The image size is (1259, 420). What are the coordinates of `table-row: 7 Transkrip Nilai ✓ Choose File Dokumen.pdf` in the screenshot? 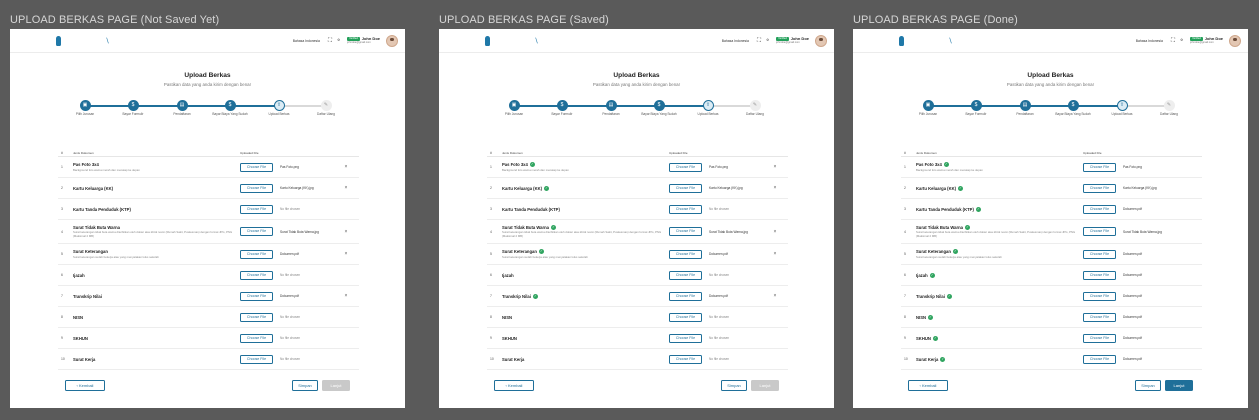 It's located at (1051, 296).